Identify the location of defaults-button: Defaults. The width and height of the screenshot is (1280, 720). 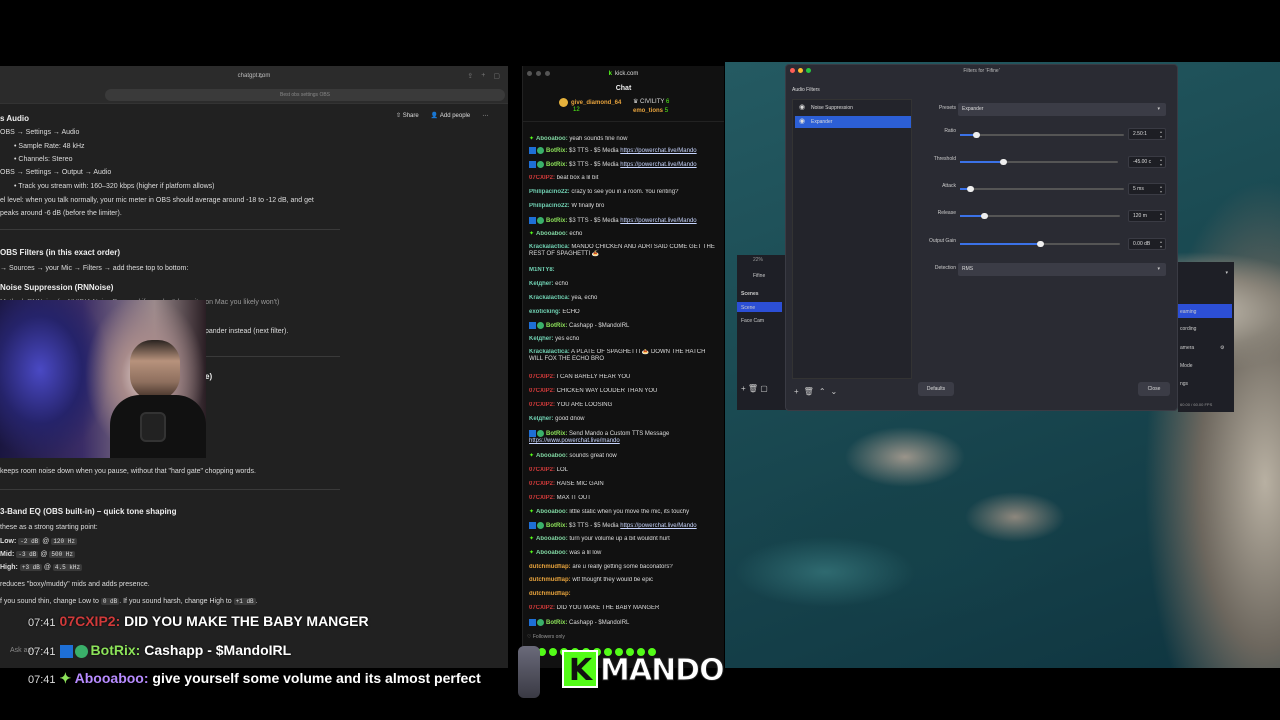
(936, 389).